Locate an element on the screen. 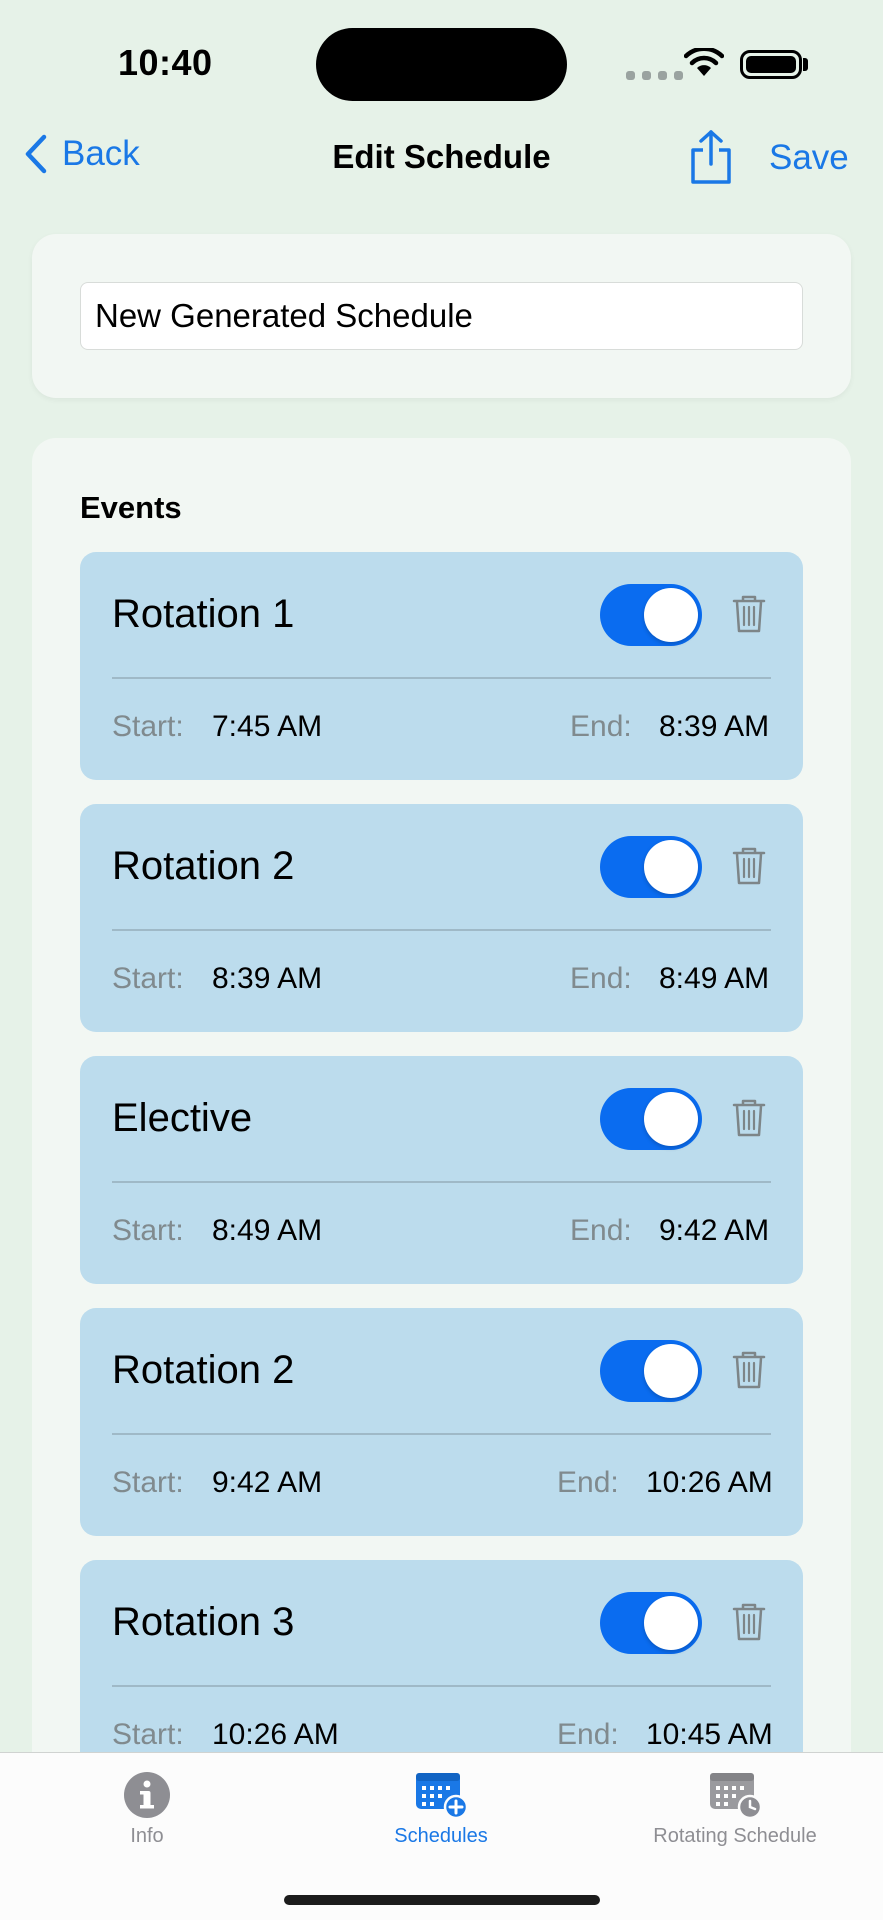 The image size is (883, 1920). tab-rotating-schedule: Rotating Schedule is located at coordinates (735, 1809).